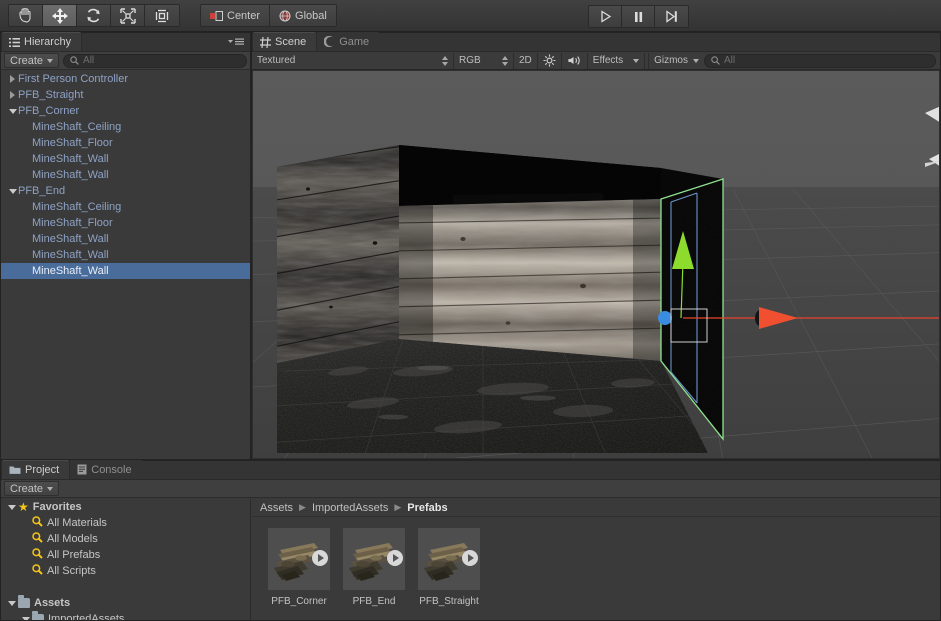 The height and width of the screenshot is (621, 941). I want to click on hierarchy-item-label: First Person Controller, so click(73, 79).